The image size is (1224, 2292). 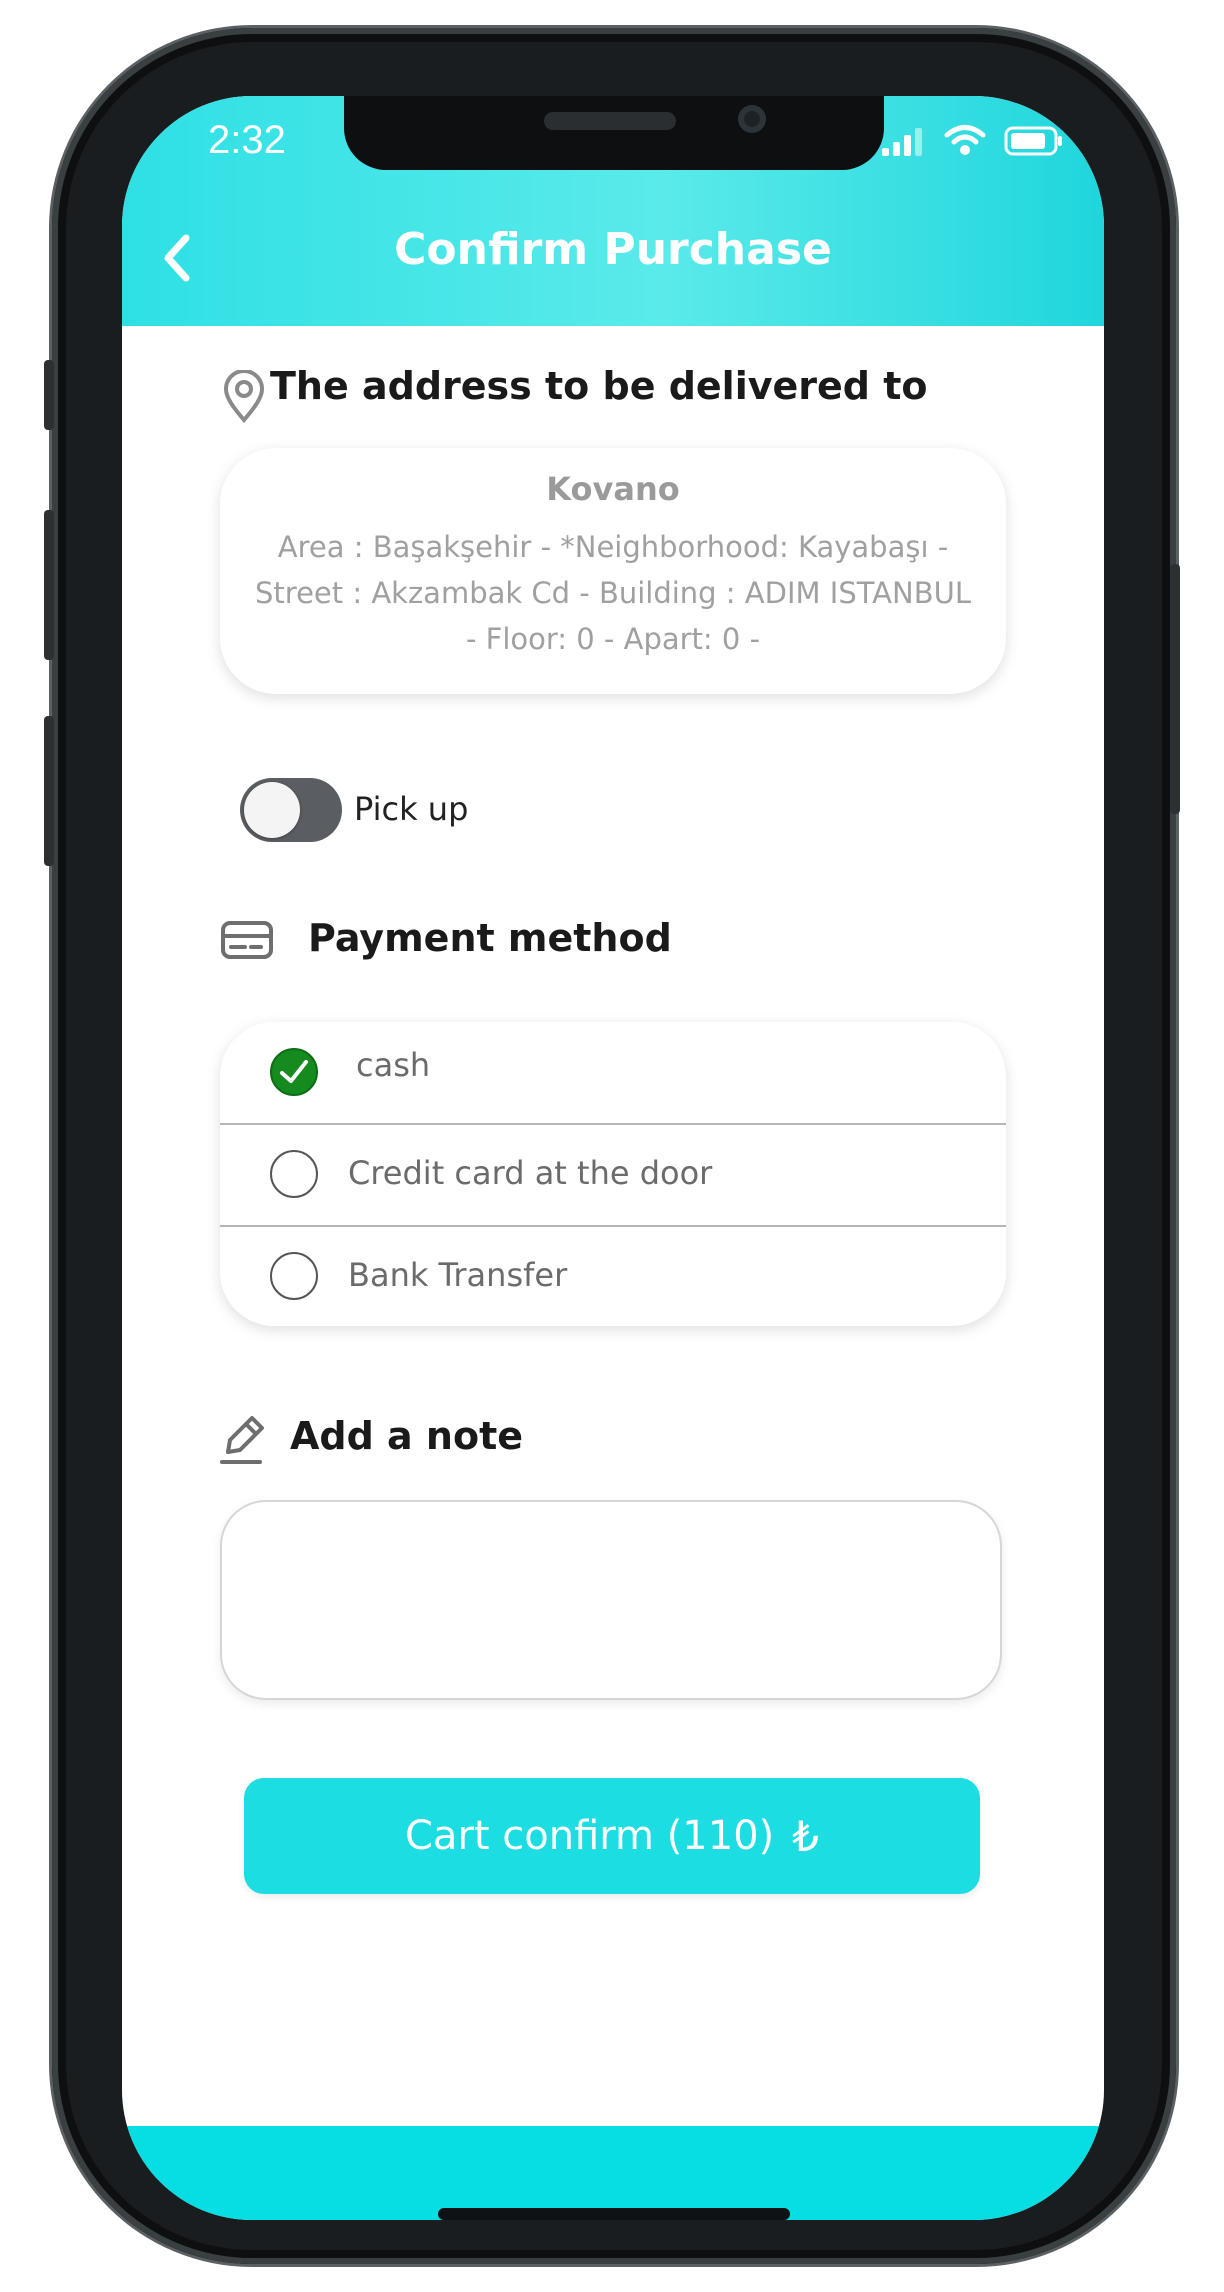 What do you see at coordinates (247, 940) in the screenshot?
I see `credit-card-icon` at bounding box center [247, 940].